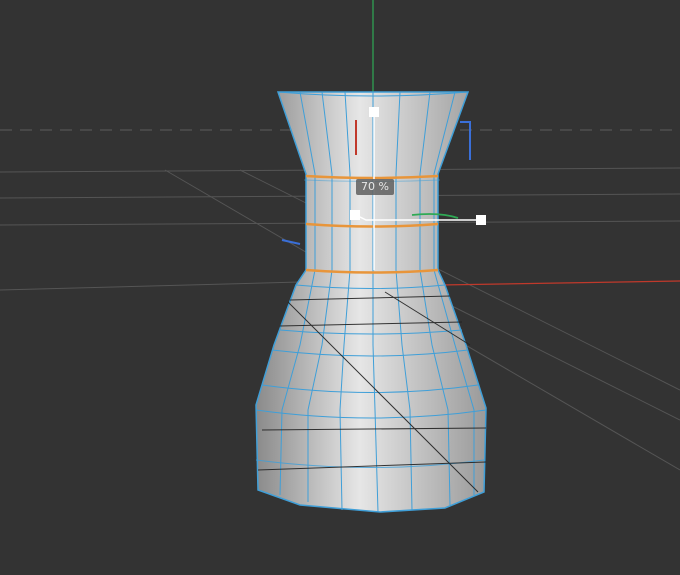 The height and width of the screenshot is (575, 680). What do you see at coordinates (374, 112) in the screenshot?
I see `gizmo-handle-top` at bounding box center [374, 112].